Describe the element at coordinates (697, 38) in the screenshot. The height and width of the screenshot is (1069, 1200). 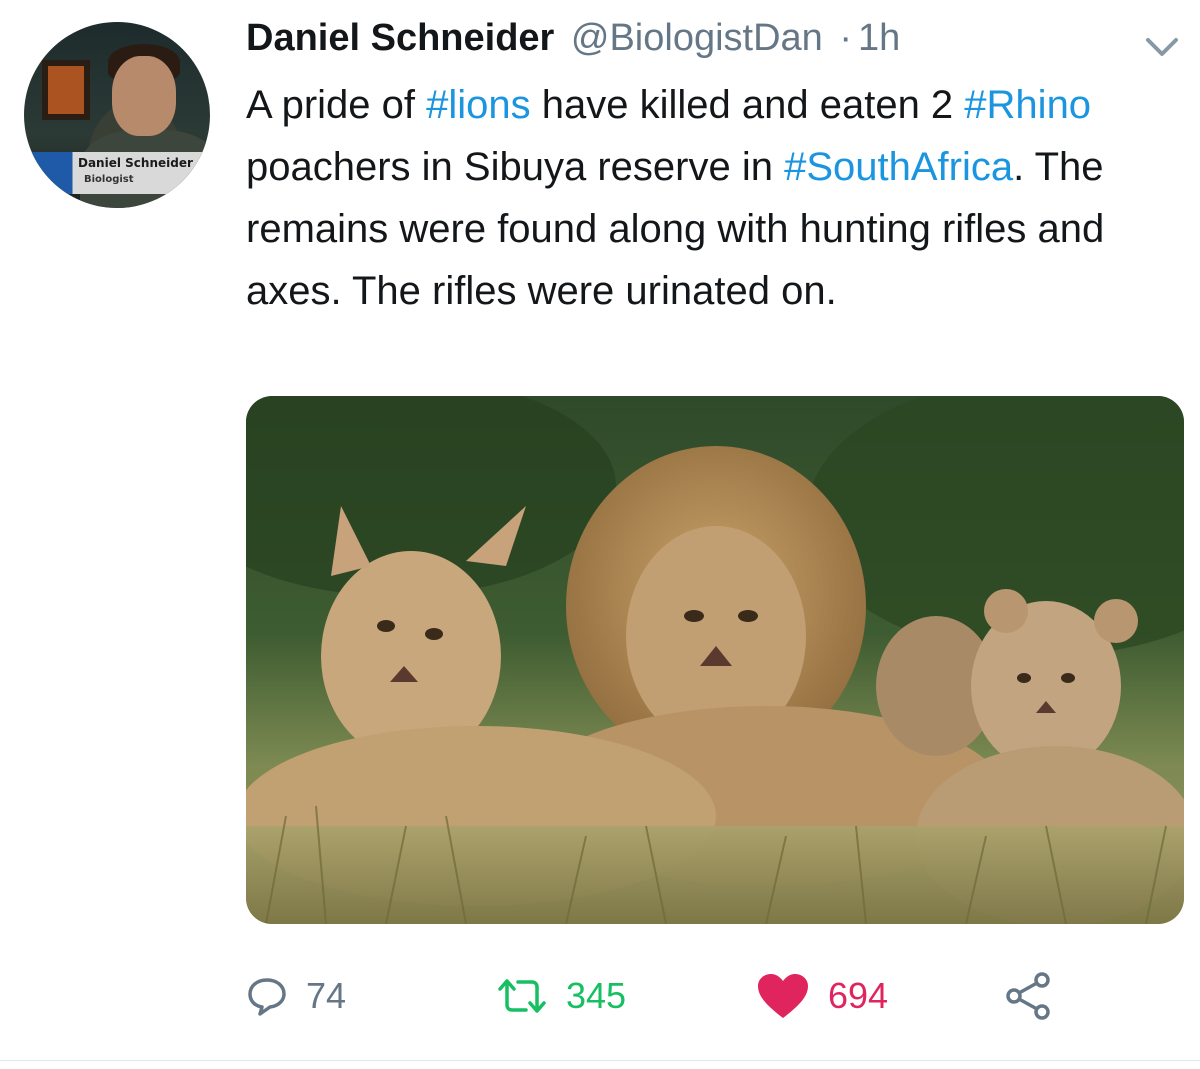
I see `author-handle: @BiologistDan` at that location.